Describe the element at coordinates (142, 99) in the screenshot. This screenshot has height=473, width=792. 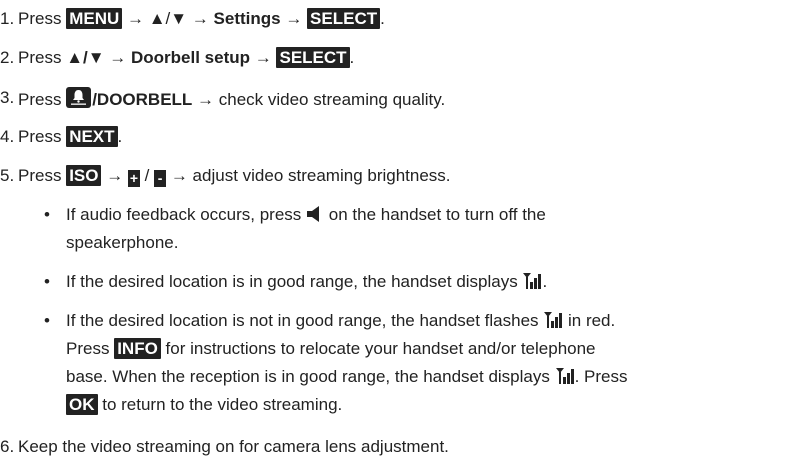
I see `doorbell-key-label: /DOORBELL` at that location.